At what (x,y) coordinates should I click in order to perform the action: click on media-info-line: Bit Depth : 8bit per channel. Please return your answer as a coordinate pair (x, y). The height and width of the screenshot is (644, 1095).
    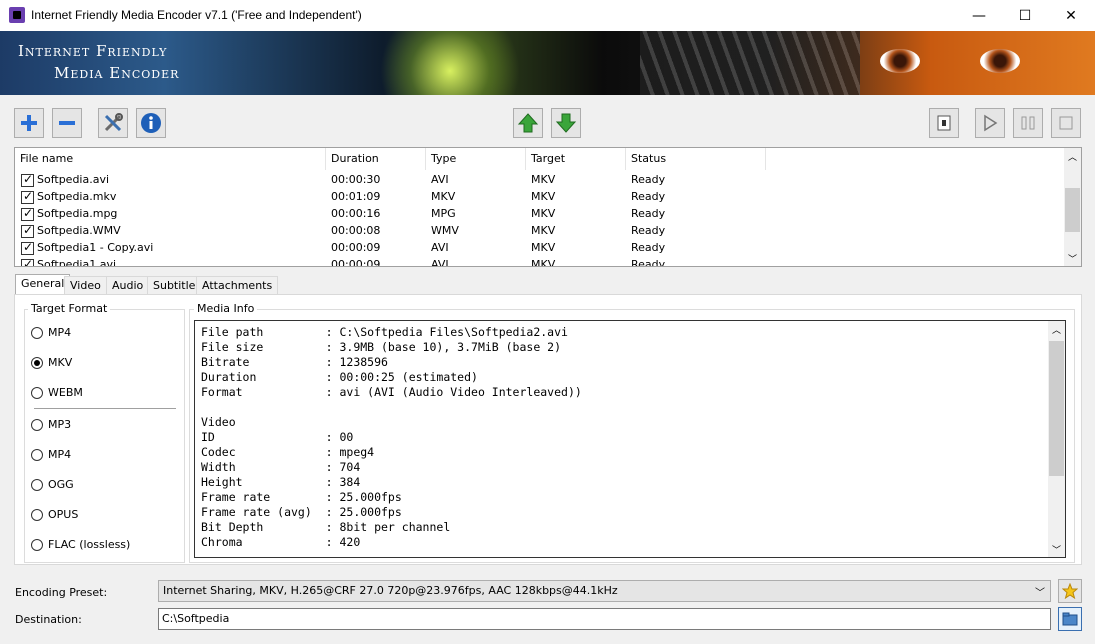
    Looking at the image, I should click on (326, 527).